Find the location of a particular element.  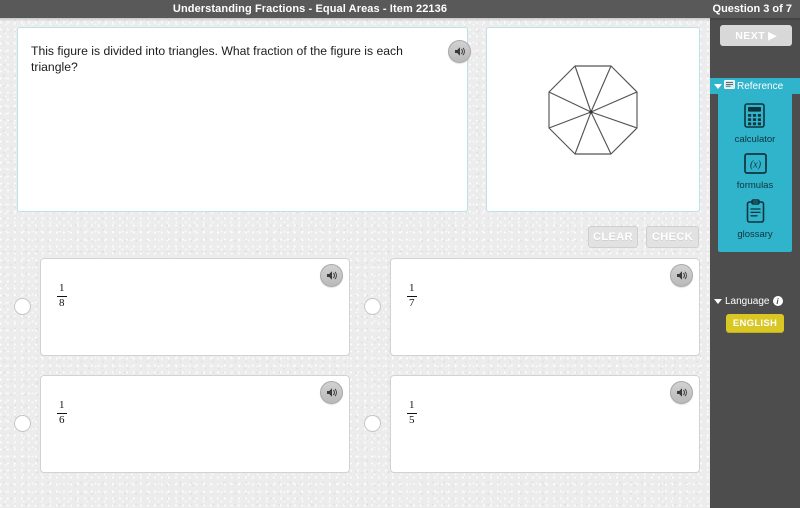

fraction-a: 1 8 is located at coordinates (62, 295).